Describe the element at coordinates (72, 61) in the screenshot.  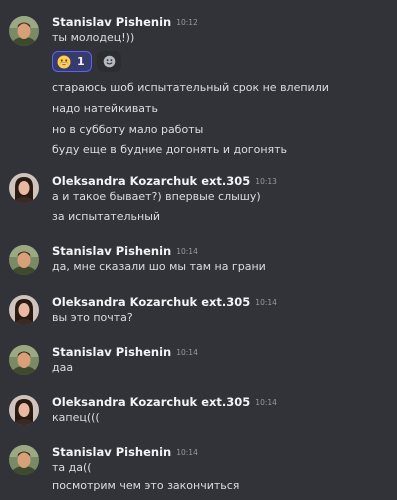
I see `reaction-button: 1` at that location.